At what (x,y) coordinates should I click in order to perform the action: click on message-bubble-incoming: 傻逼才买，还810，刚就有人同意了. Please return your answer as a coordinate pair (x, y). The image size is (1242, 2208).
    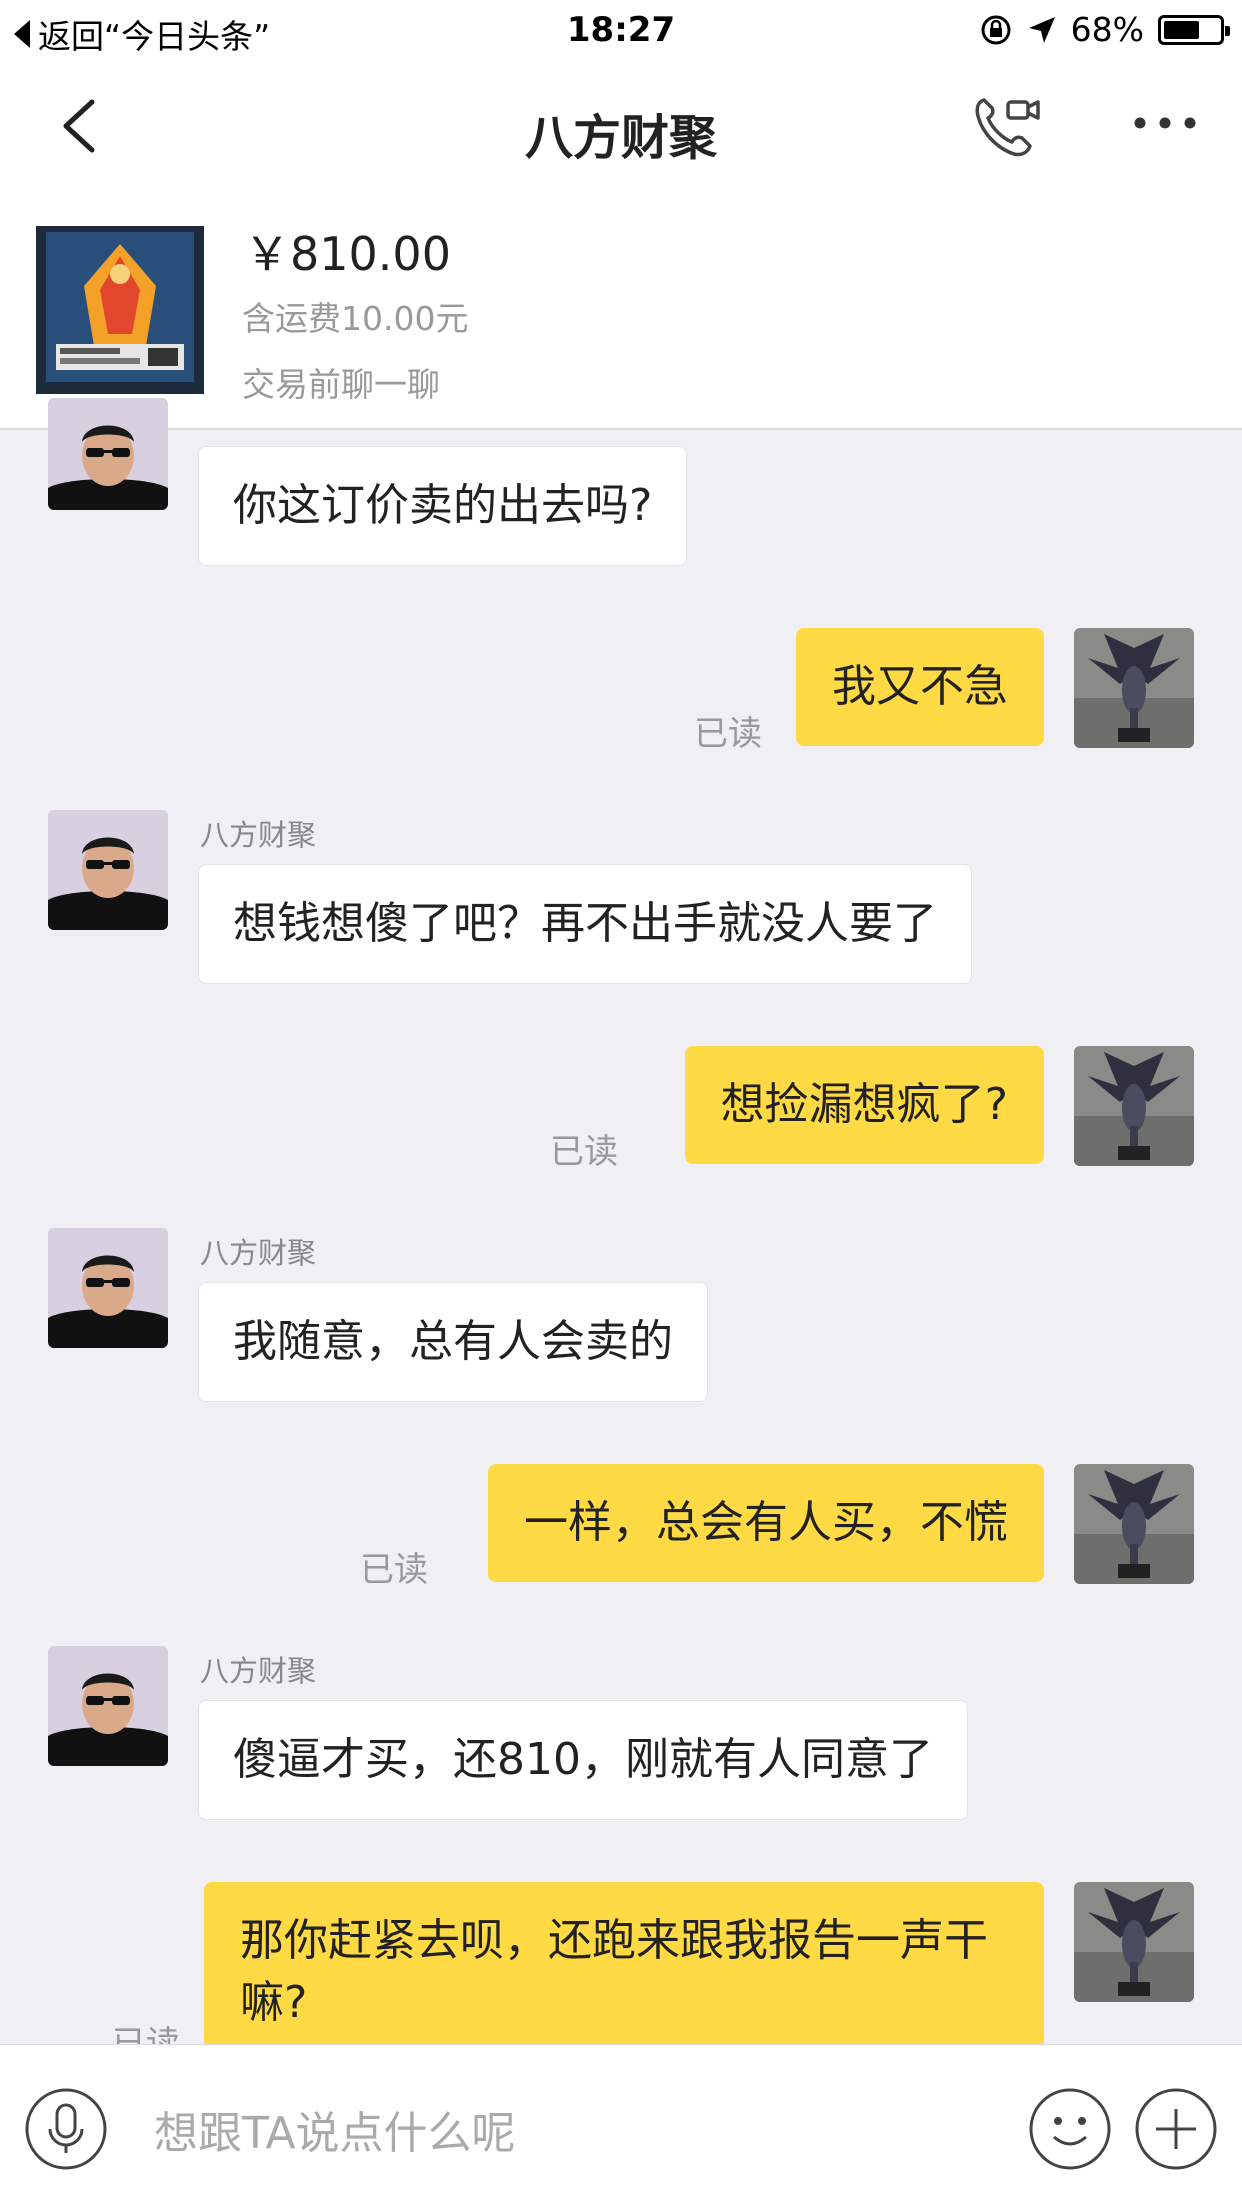
    Looking at the image, I should click on (583, 1760).